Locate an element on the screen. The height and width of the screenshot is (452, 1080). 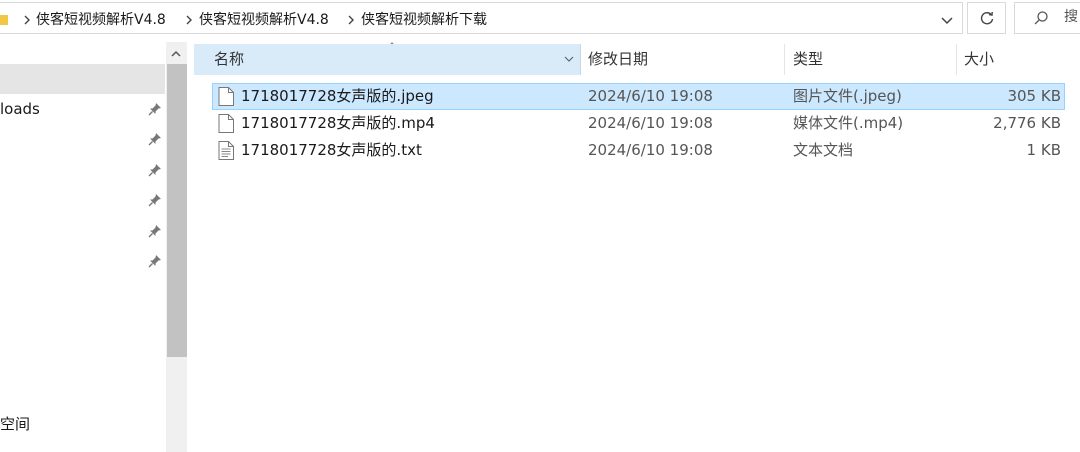
address-bar: 侠客短视频解析V4.8 侠客短视频解析V4.8 侠客短视频解析下载 is located at coordinates (481, 18).